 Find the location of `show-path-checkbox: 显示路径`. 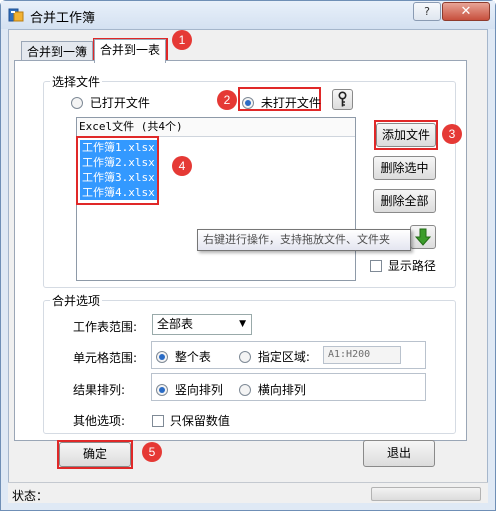

show-path-checkbox: 显示路径 is located at coordinates (403, 265).